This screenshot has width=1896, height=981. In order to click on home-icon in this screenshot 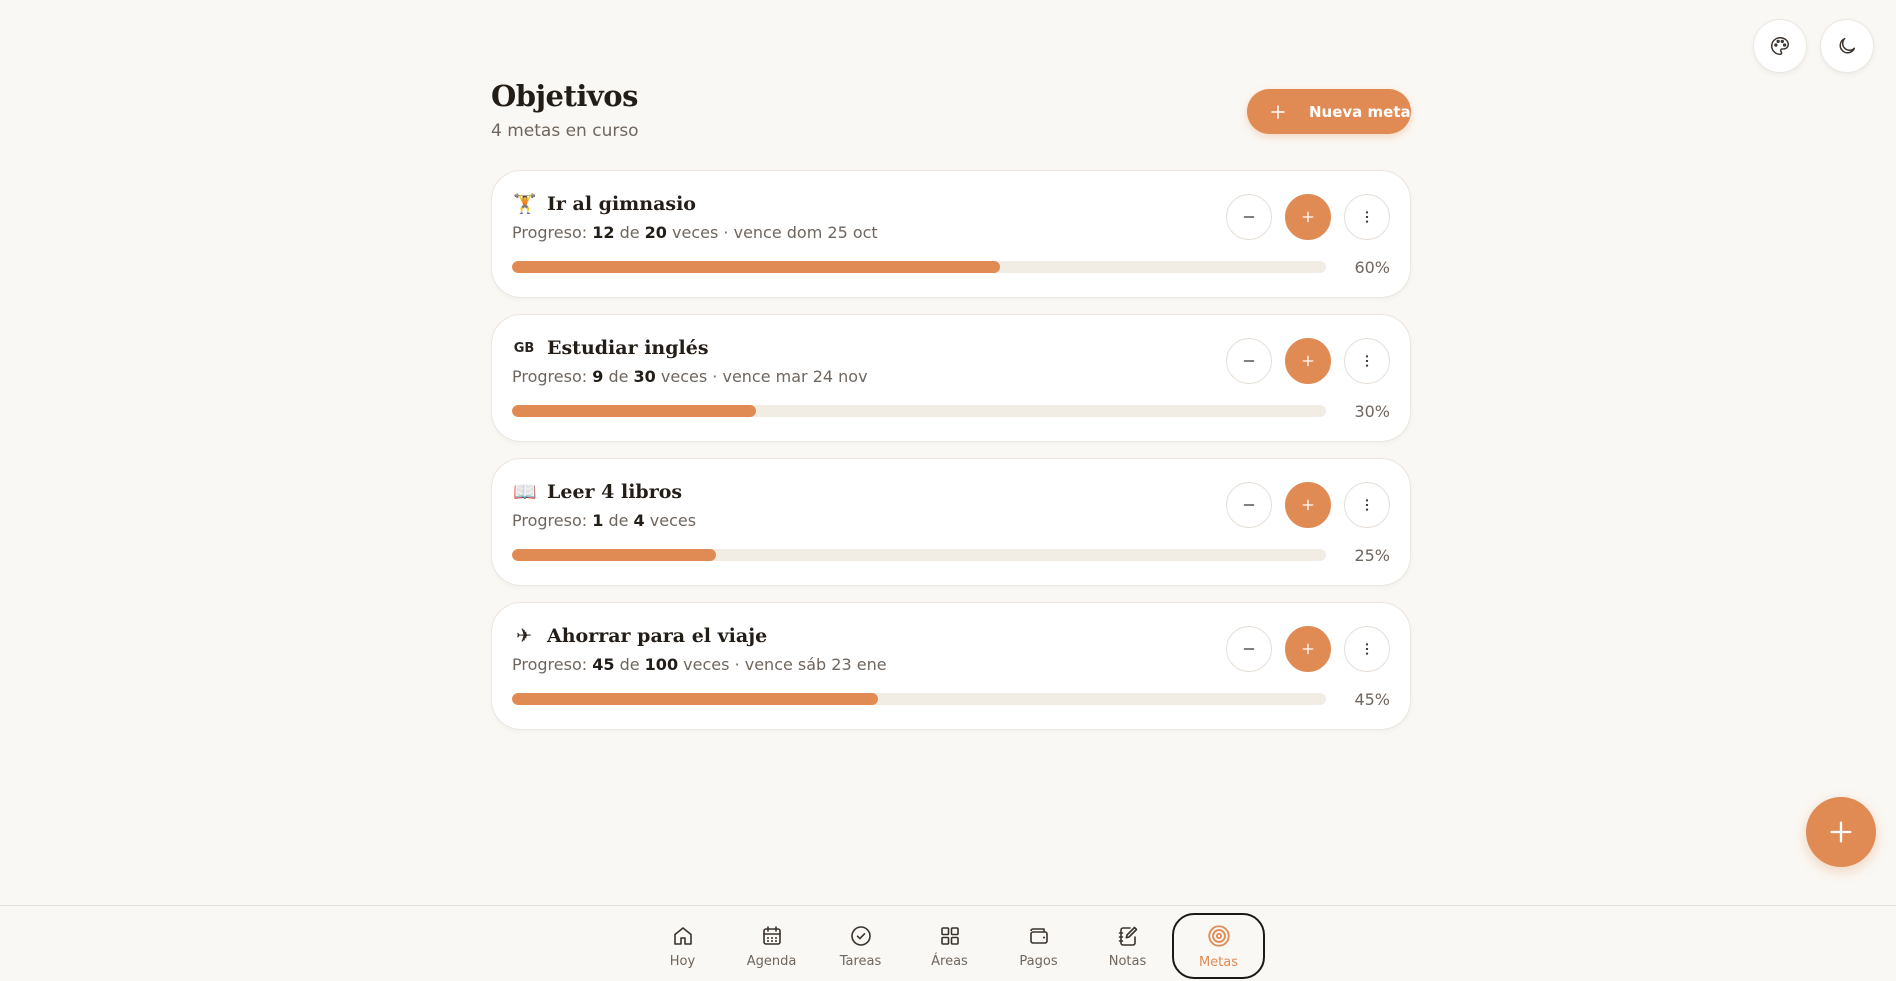, I will do `click(682, 935)`.